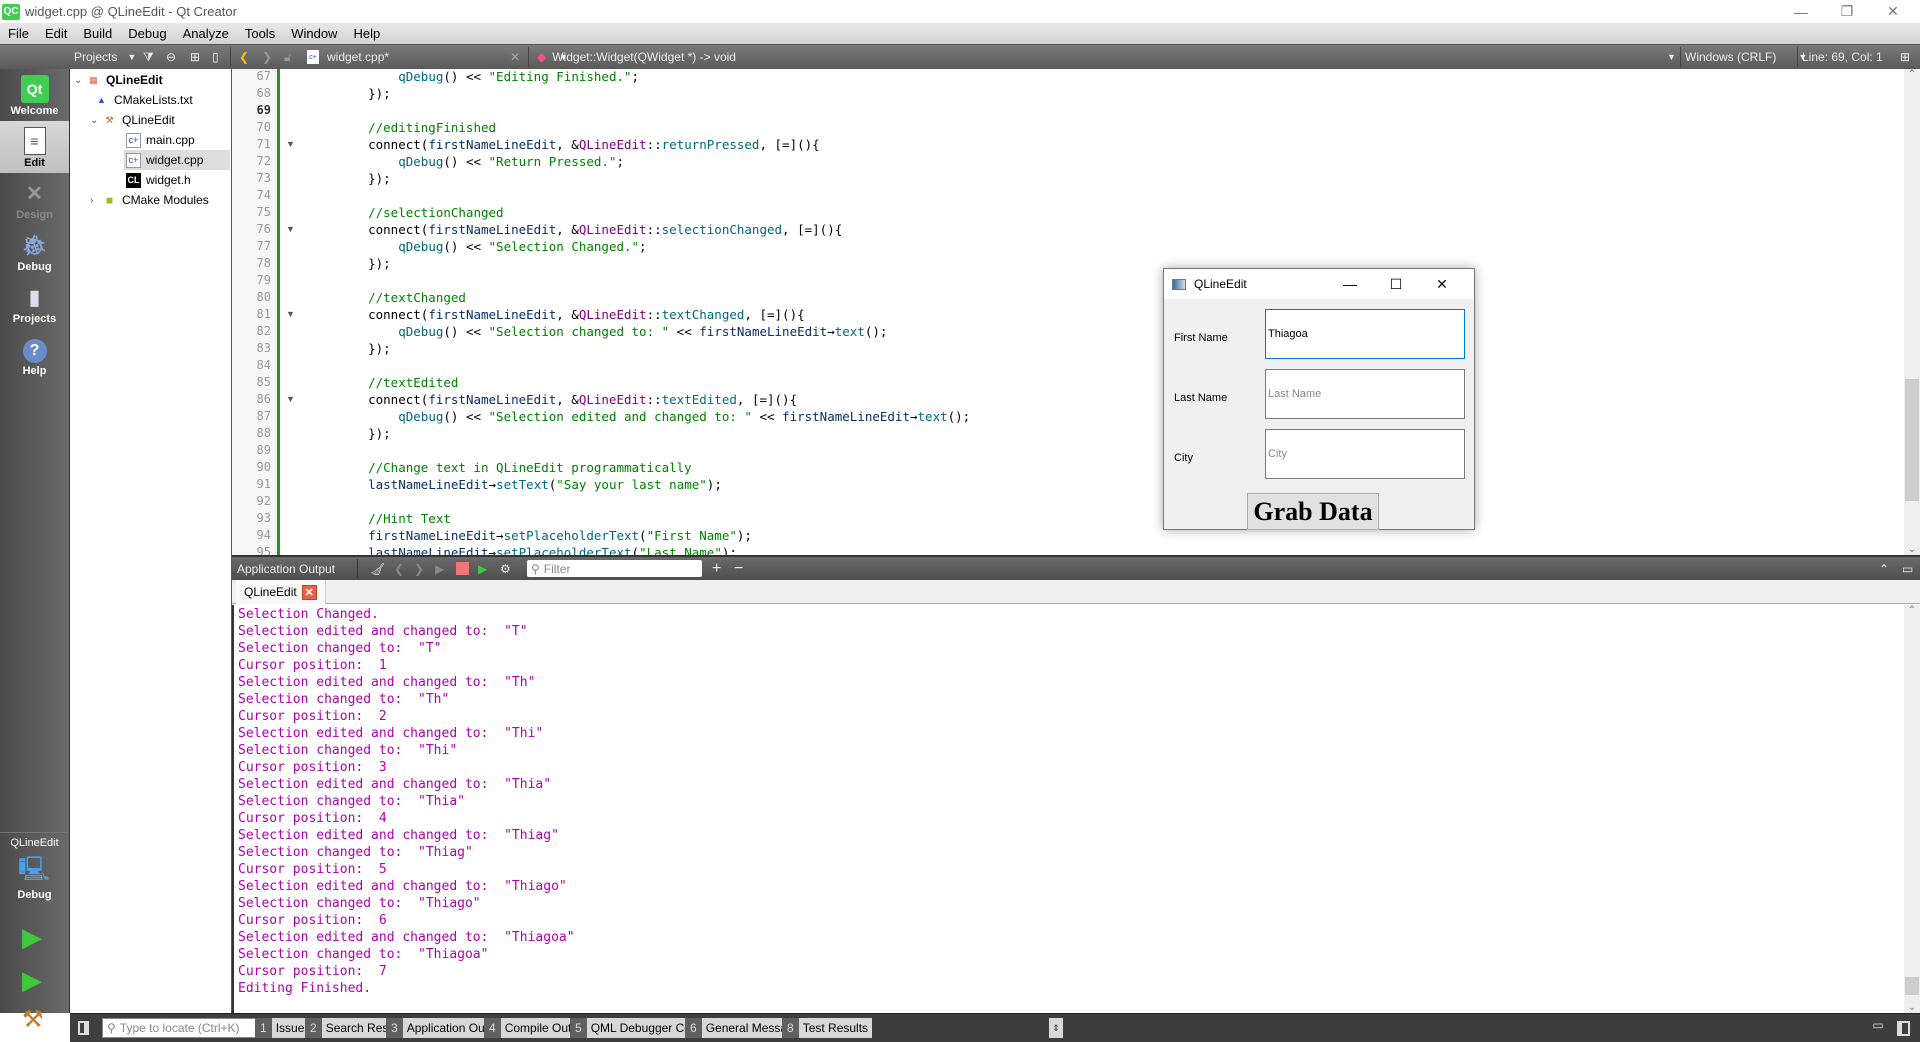  Describe the element at coordinates (1056, 1028) in the screenshot. I see `more-panes-icon: ⇕` at that location.